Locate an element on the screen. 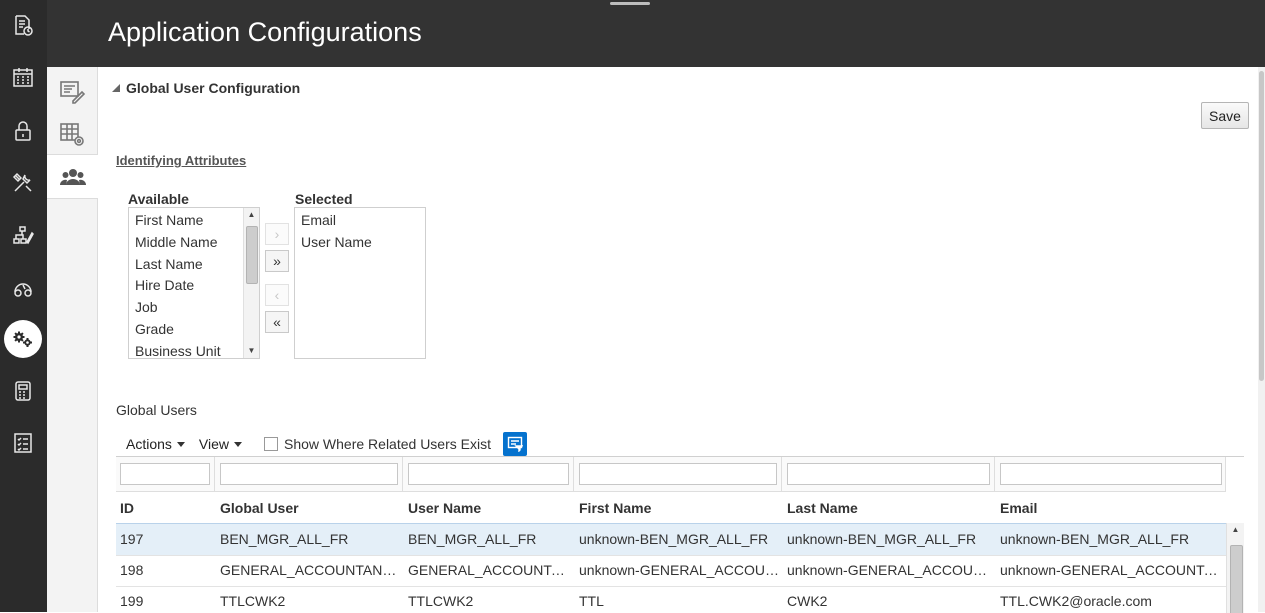  users-icon is located at coordinates (72, 176).